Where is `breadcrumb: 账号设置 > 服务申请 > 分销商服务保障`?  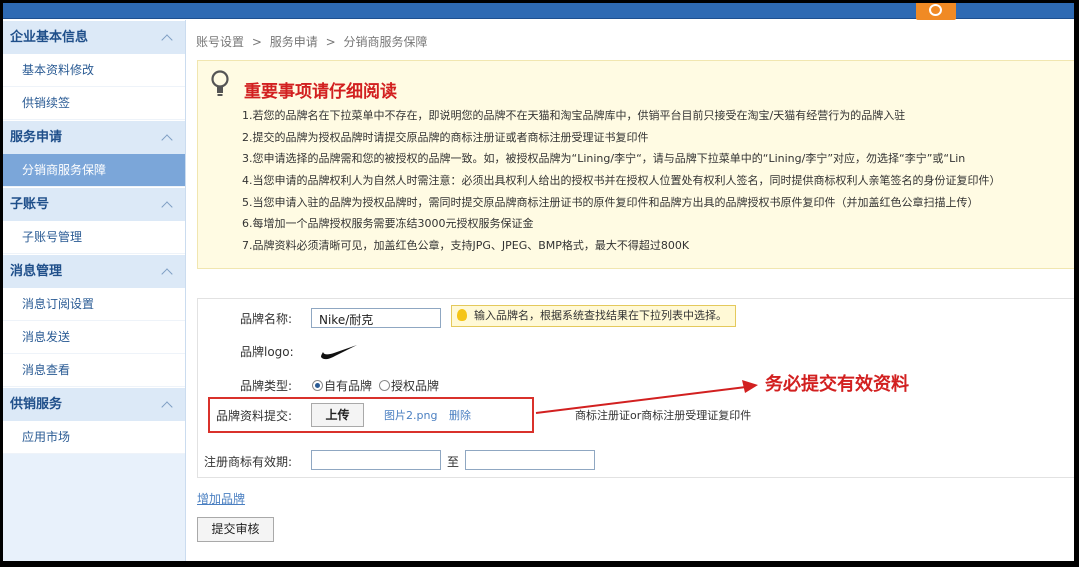
breadcrumb: 账号设置 > 服务申请 > 分销商服务保障 is located at coordinates (313, 41).